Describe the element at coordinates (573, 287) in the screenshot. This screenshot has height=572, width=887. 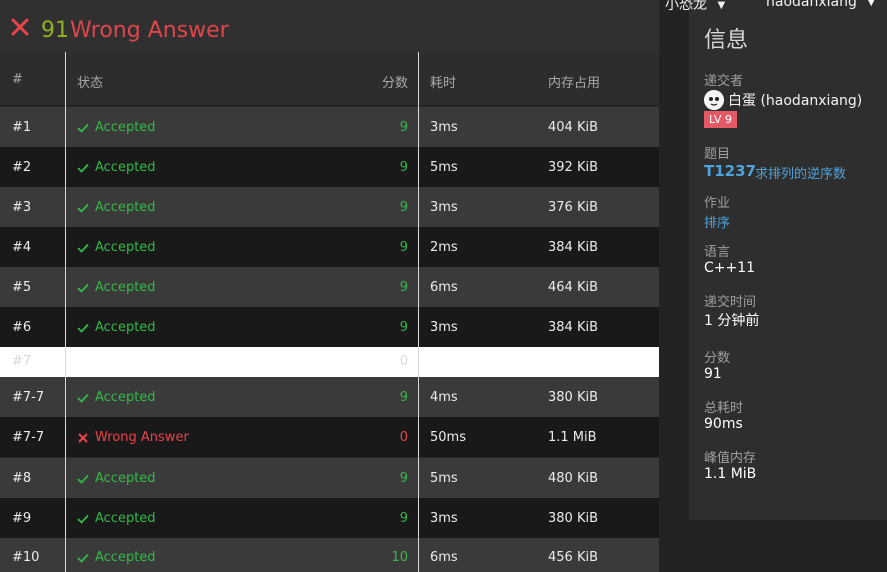
I see `test-memory: 464 KiB` at that location.